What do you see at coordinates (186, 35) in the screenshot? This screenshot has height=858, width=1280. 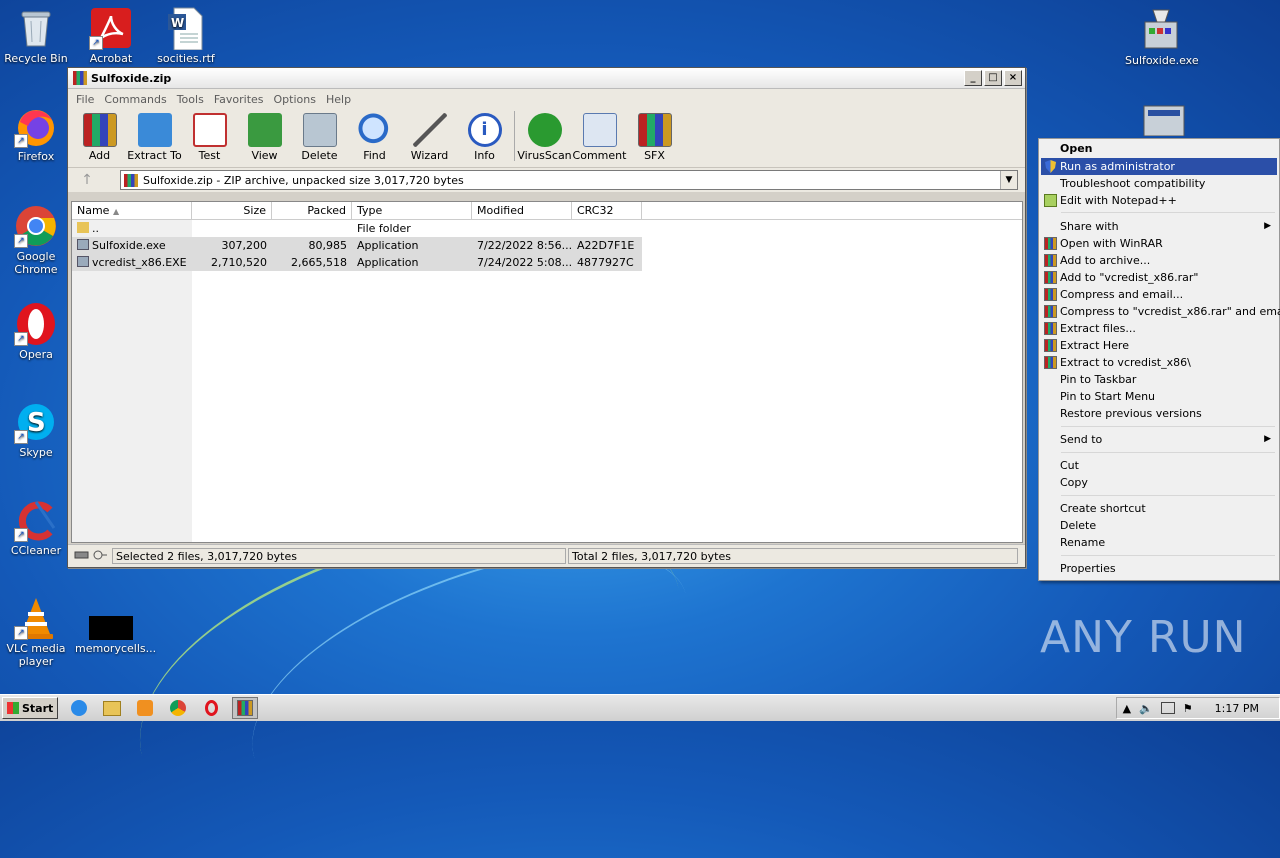 I see `desktop-icon-socities-rtf: W socities.rtf` at bounding box center [186, 35].